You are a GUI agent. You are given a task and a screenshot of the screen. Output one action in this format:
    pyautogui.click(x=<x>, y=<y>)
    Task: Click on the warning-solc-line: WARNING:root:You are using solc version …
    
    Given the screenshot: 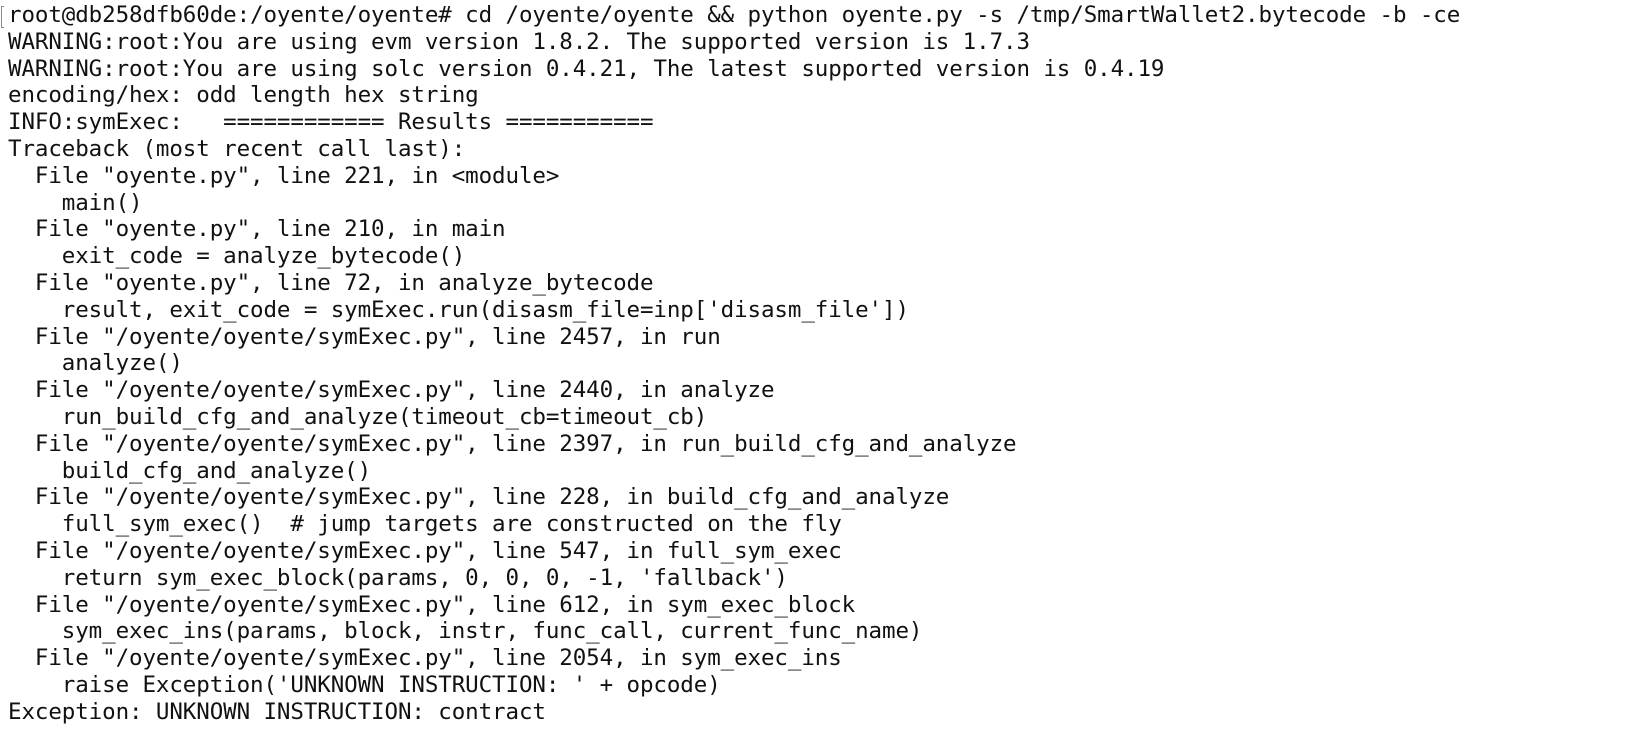 What is the action you would take?
    pyautogui.click(x=586, y=68)
    